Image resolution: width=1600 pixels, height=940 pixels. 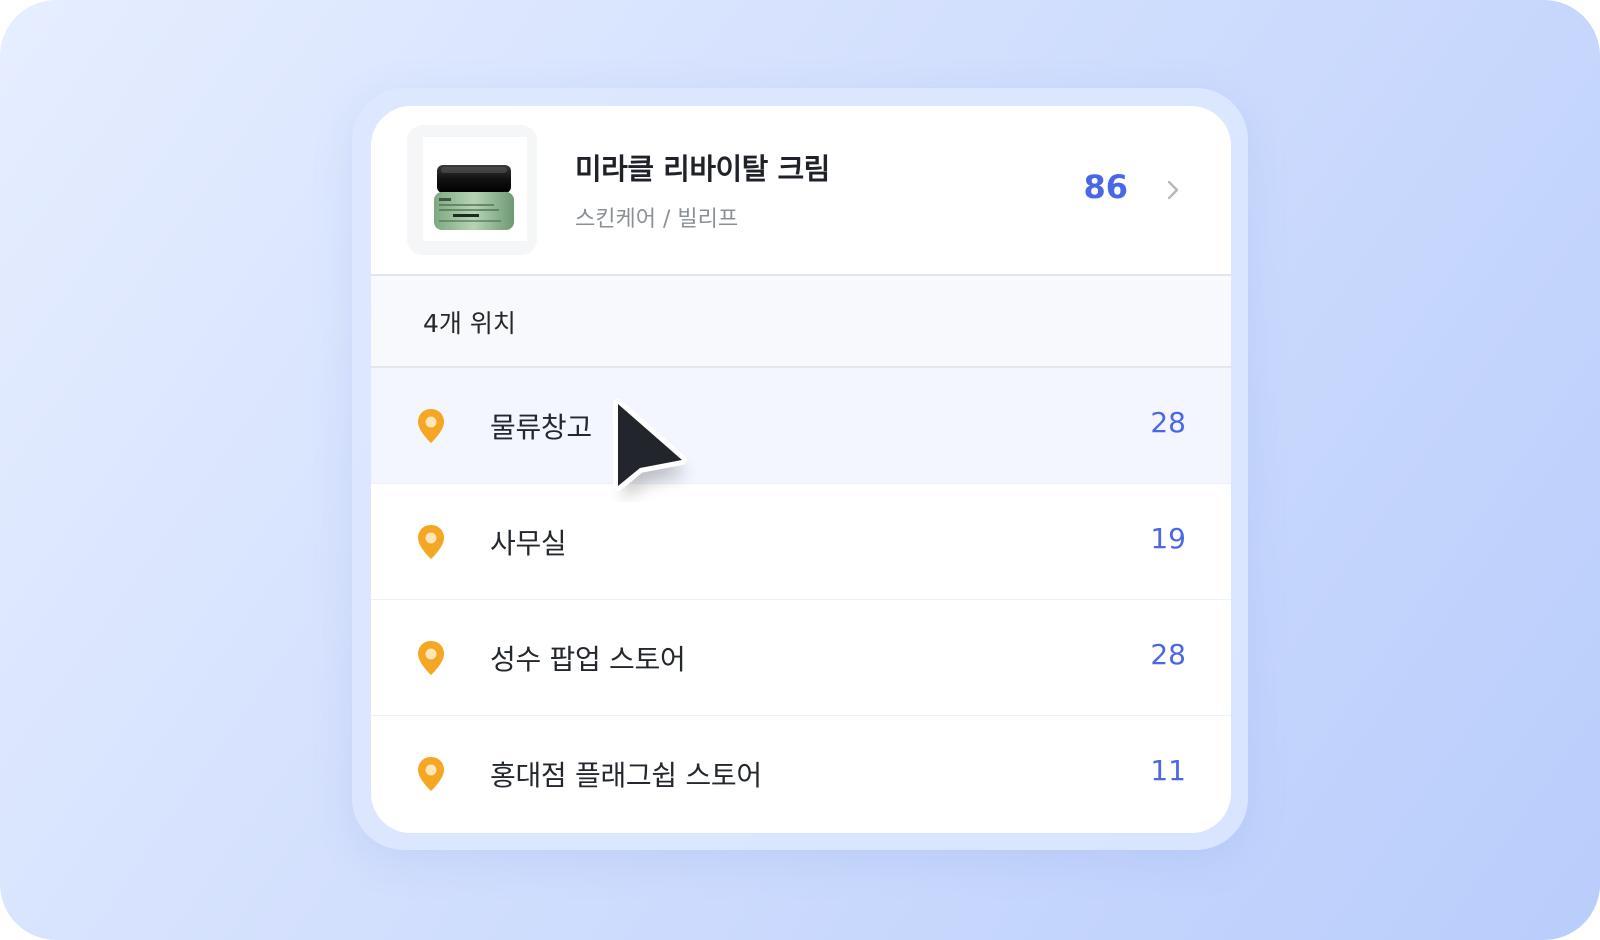 What do you see at coordinates (657, 219) in the screenshot?
I see `product-category: 스킨케어 / 빌리프` at bounding box center [657, 219].